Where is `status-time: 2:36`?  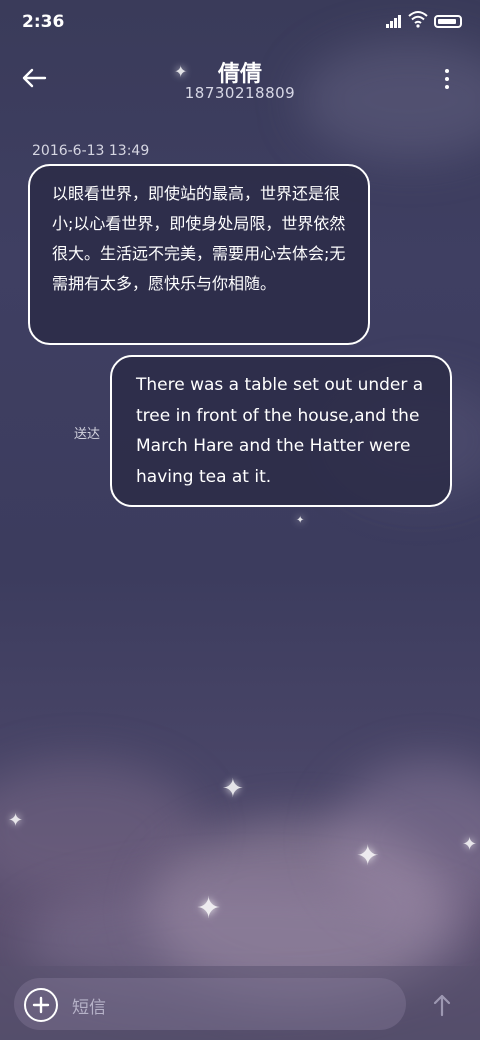
status-time: 2:36 is located at coordinates (43, 22).